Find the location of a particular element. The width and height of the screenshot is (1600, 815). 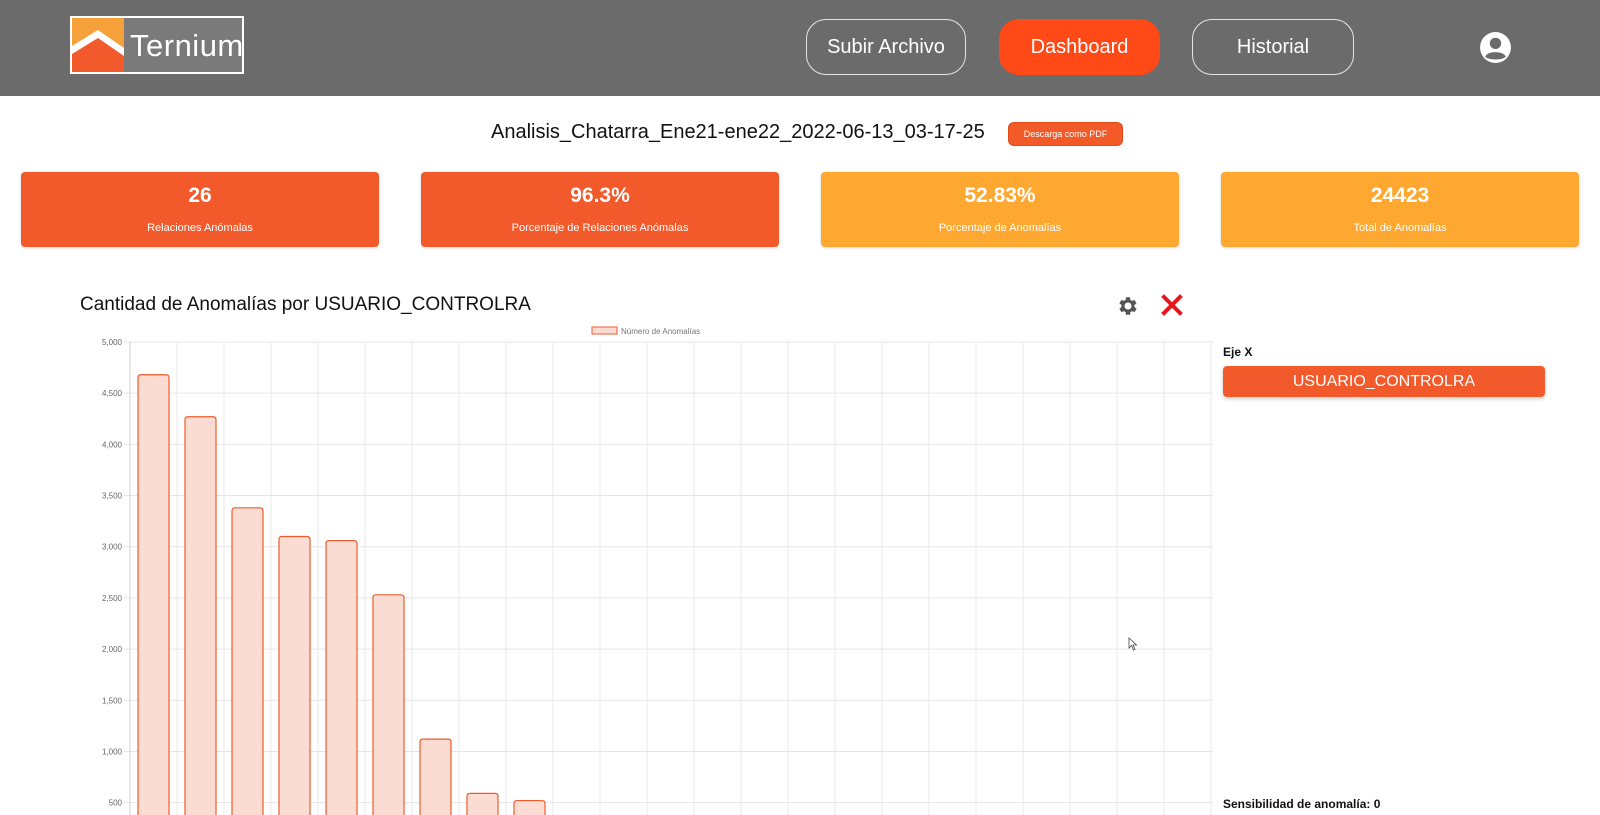

stat-value: 52.83% is located at coordinates (1000, 195).